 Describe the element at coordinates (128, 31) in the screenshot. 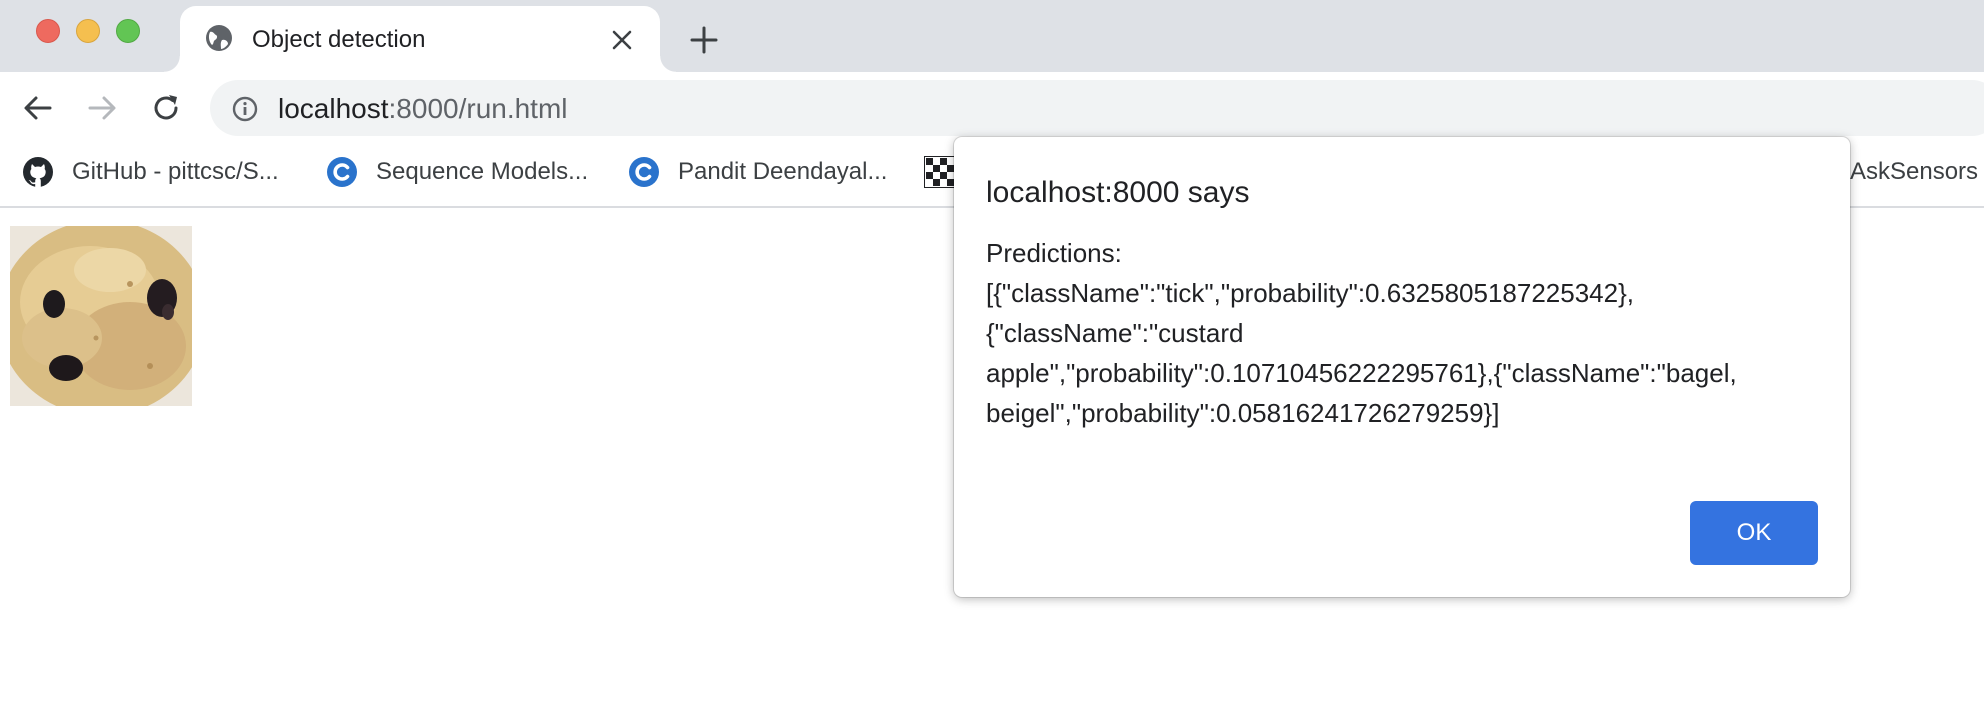

I see `window-zoom-button` at that location.